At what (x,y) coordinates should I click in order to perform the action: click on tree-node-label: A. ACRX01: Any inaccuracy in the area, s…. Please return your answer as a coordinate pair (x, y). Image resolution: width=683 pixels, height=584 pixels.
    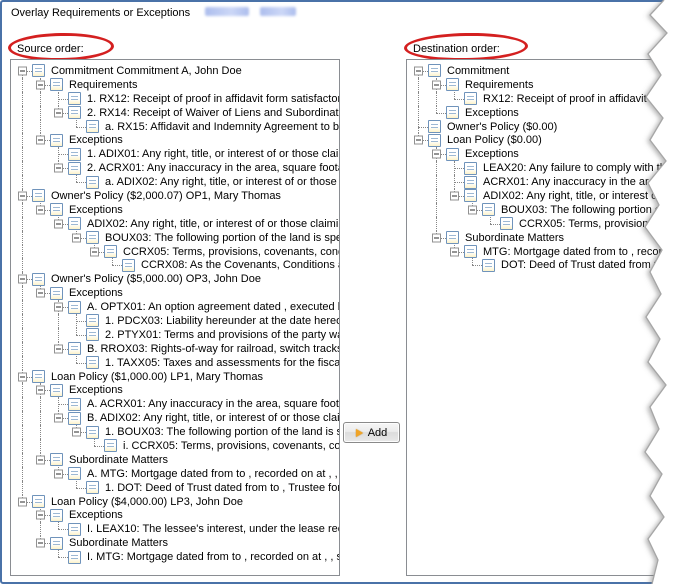
    Looking at the image, I should click on (212, 404).